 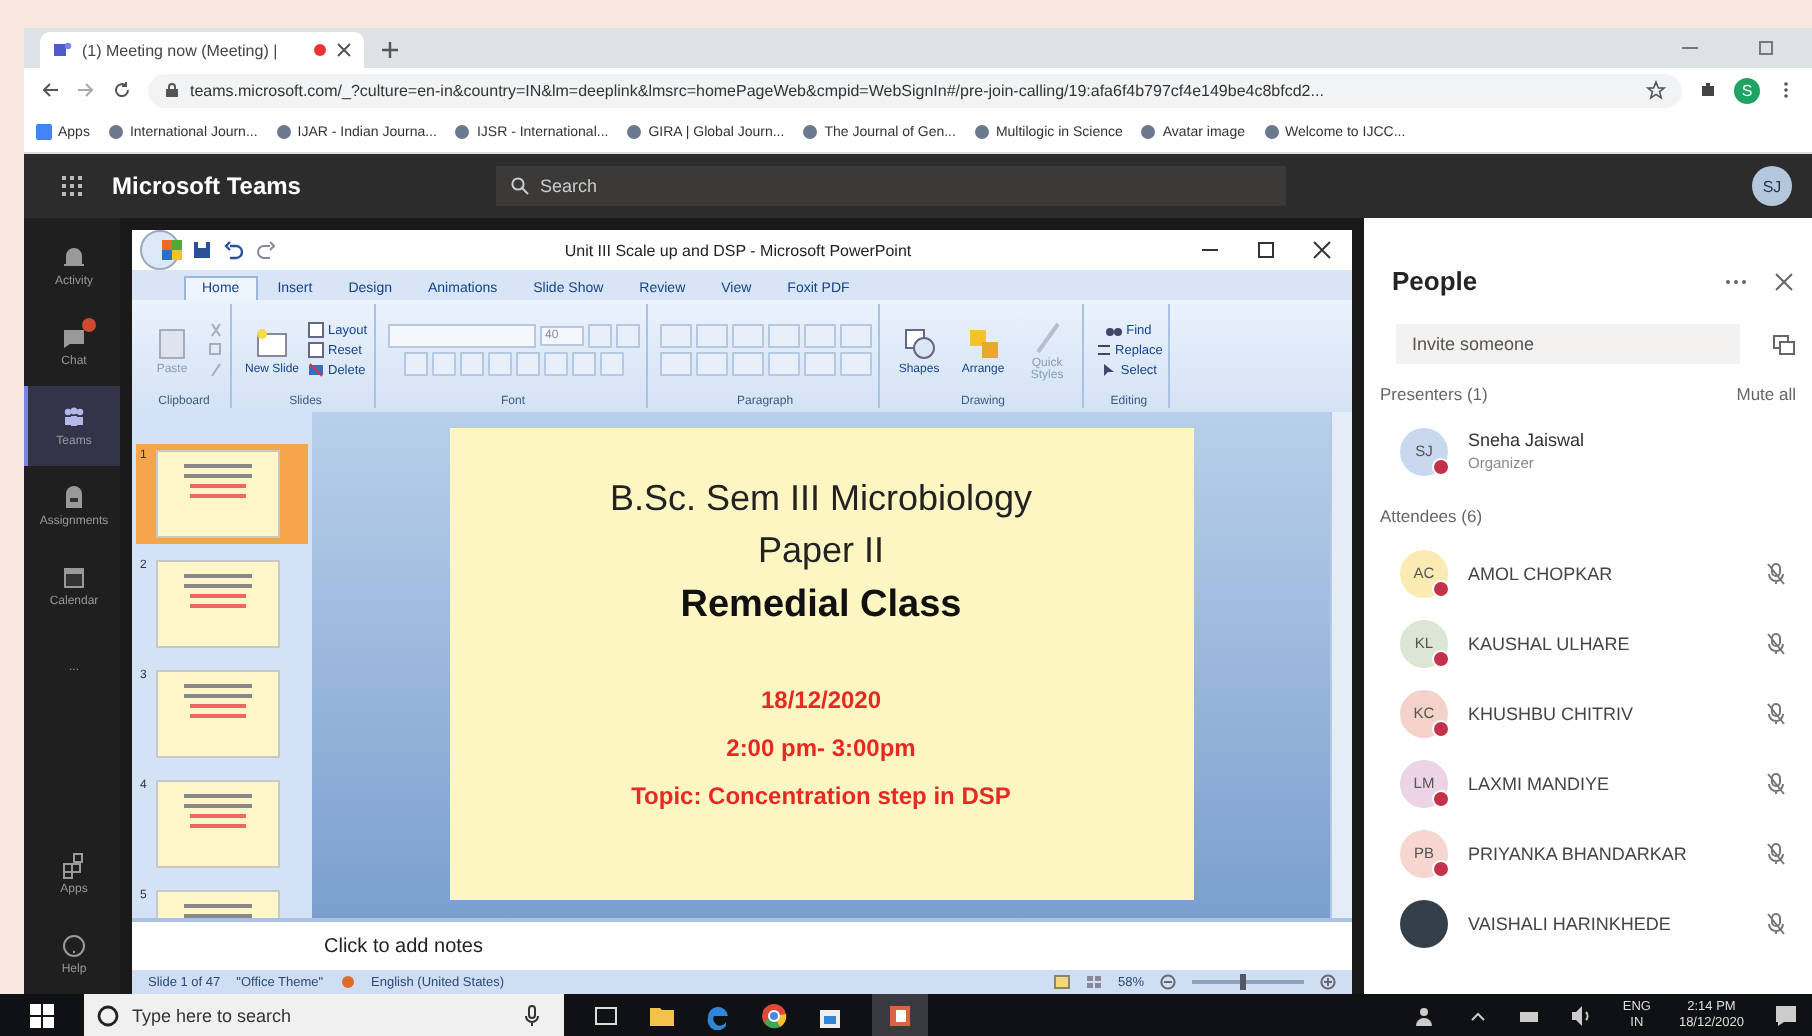 I want to click on help-icon, so click(x=74, y=946).